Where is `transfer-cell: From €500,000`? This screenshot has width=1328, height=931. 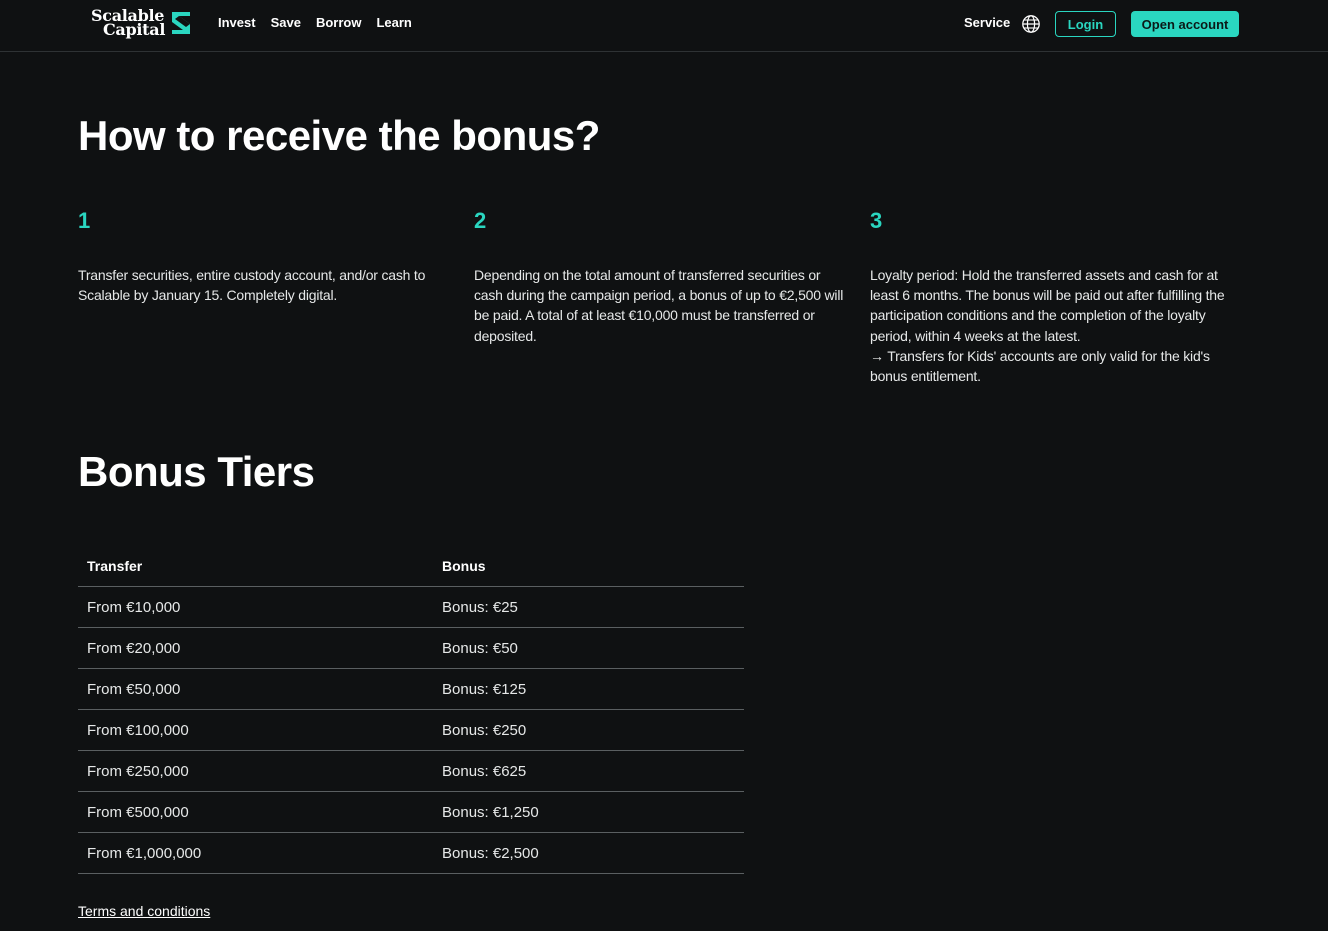
transfer-cell: From €500,000 is located at coordinates (255, 812).